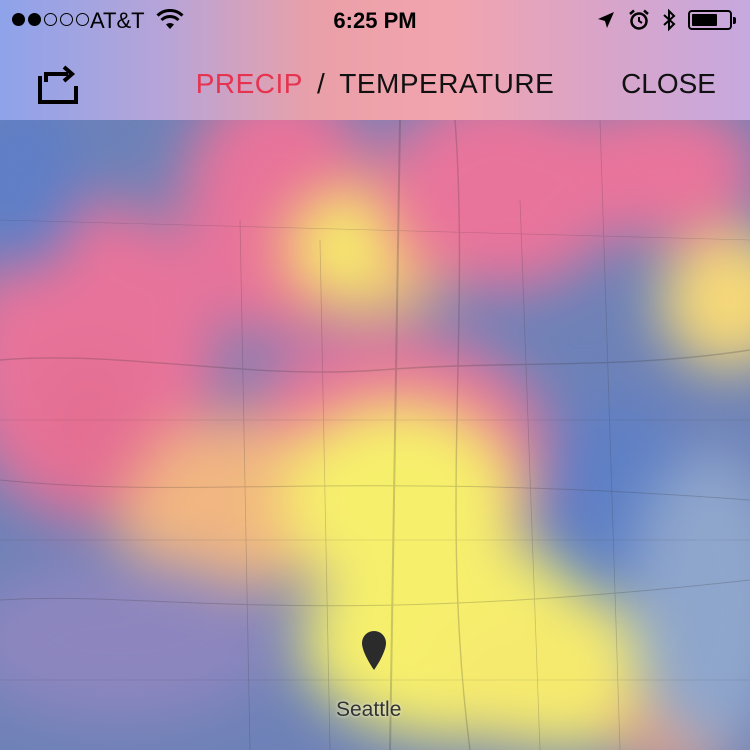 The width and height of the screenshot is (750, 750). I want to click on bluetooth-icon, so click(669, 20).